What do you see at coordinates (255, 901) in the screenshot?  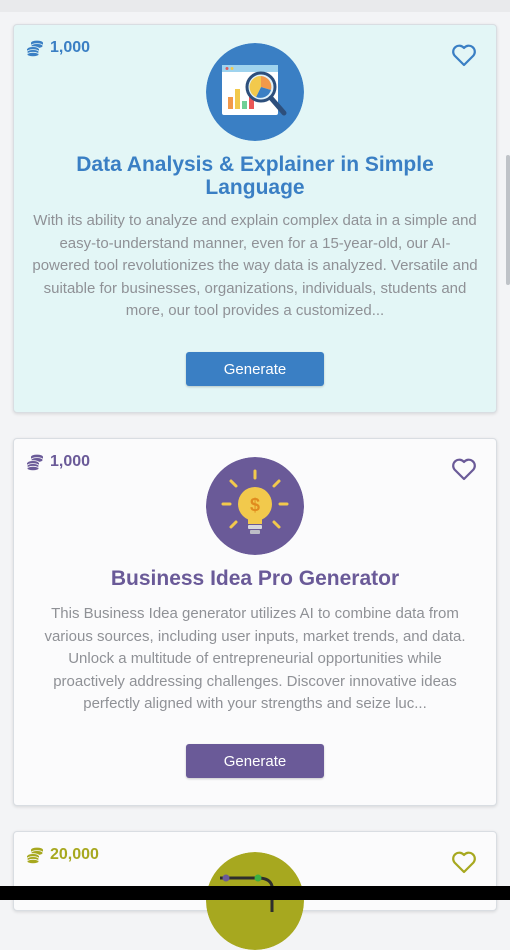 I see `route-path-icon` at bounding box center [255, 901].